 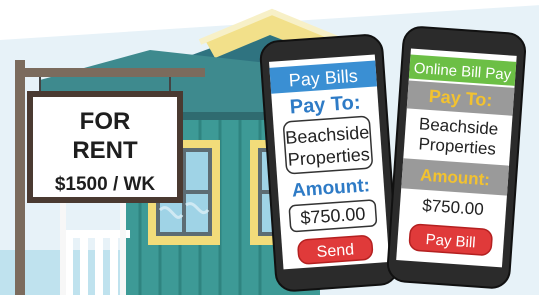 I want to click on sign-line-for: FOR, so click(x=105, y=121).